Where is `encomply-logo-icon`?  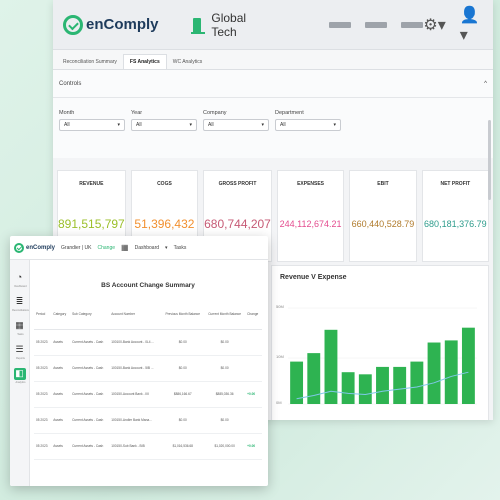
encomply-logo-icon is located at coordinates (73, 24).